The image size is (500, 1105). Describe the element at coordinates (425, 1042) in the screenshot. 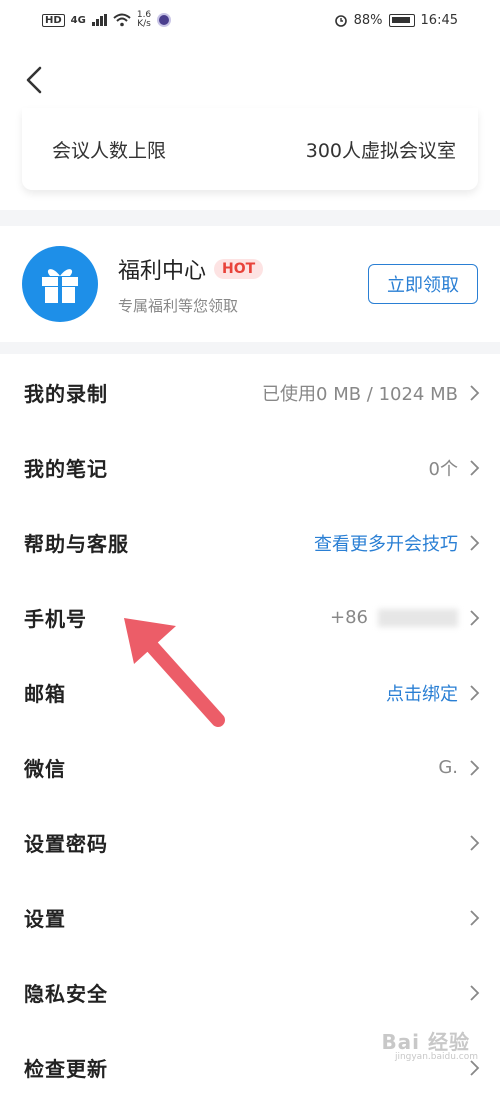

I see `watermark: Bai 经验` at that location.